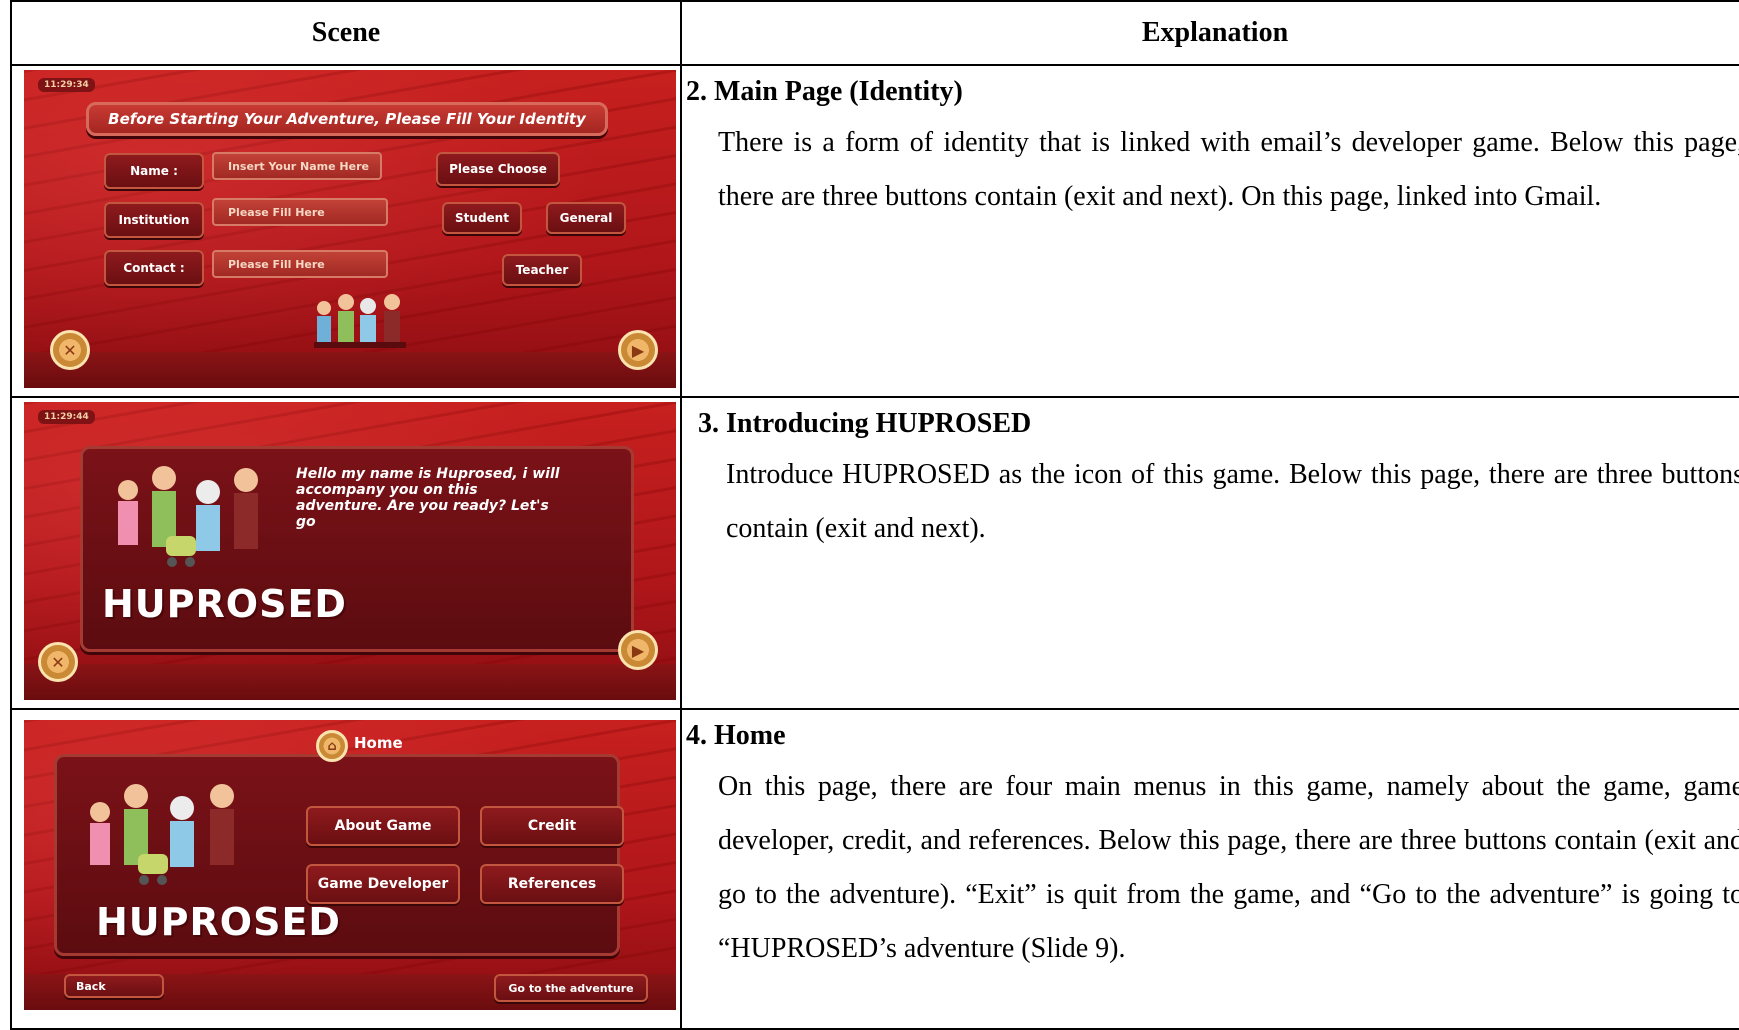  Describe the element at coordinates (383, 884) in the screenshot. I see `game-developer-button: Game Developer` at that location.